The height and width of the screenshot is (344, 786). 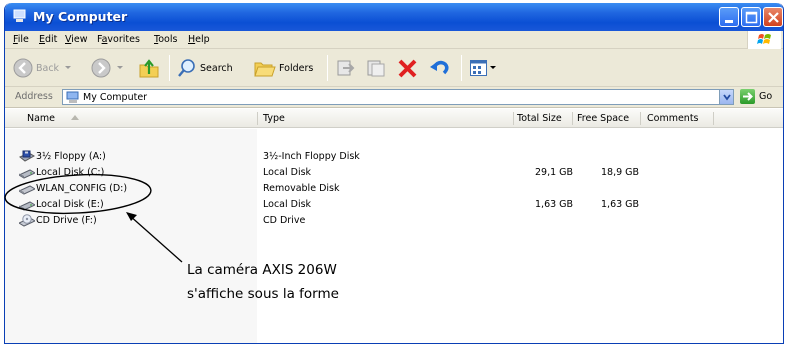 I want to click on column-header-type: Type, so click(x=274, y=118).